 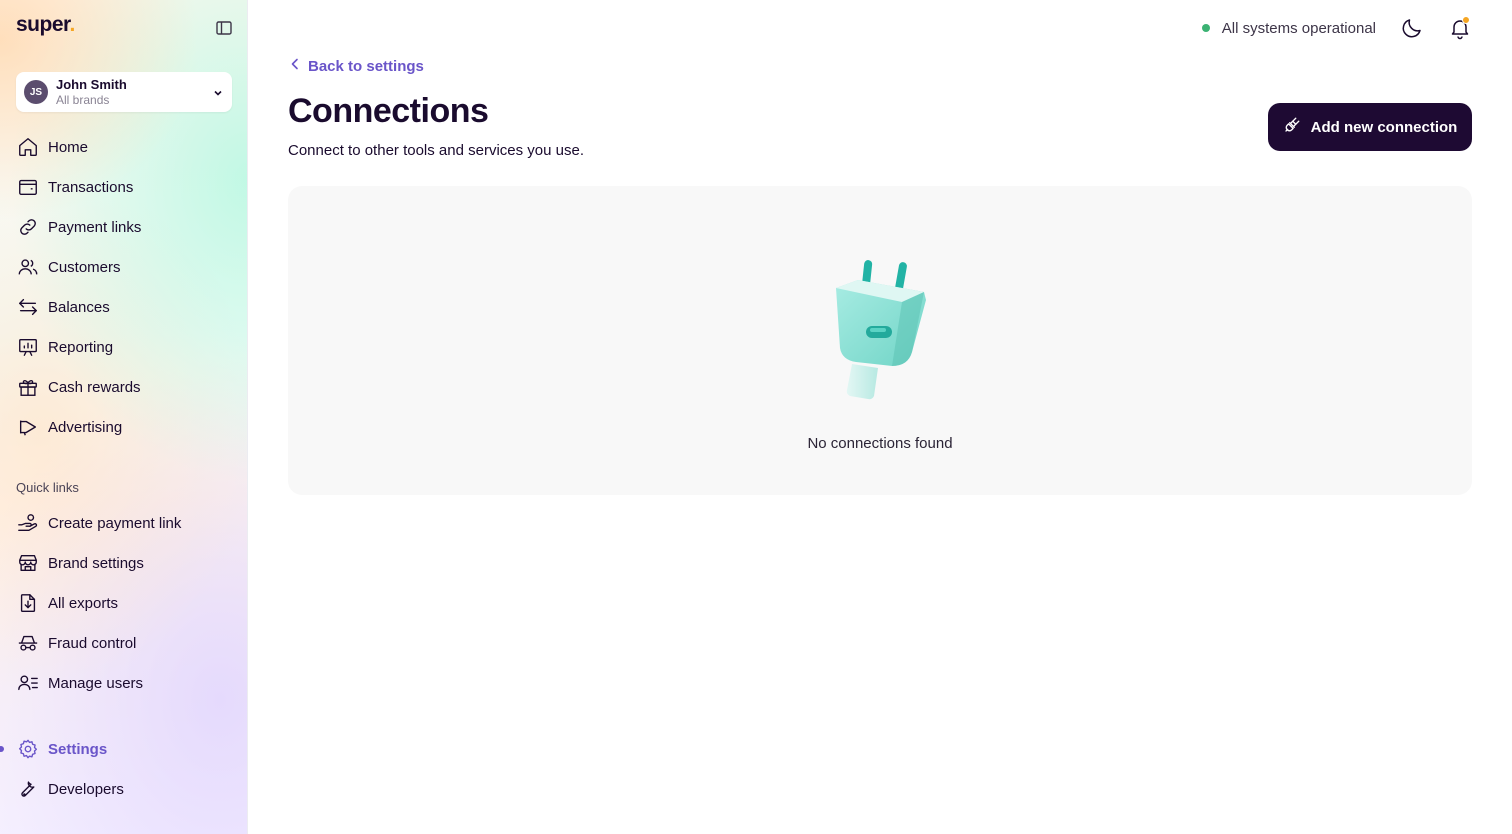 I want to click on presentation-chart-icon, so click(x=28, y=347).